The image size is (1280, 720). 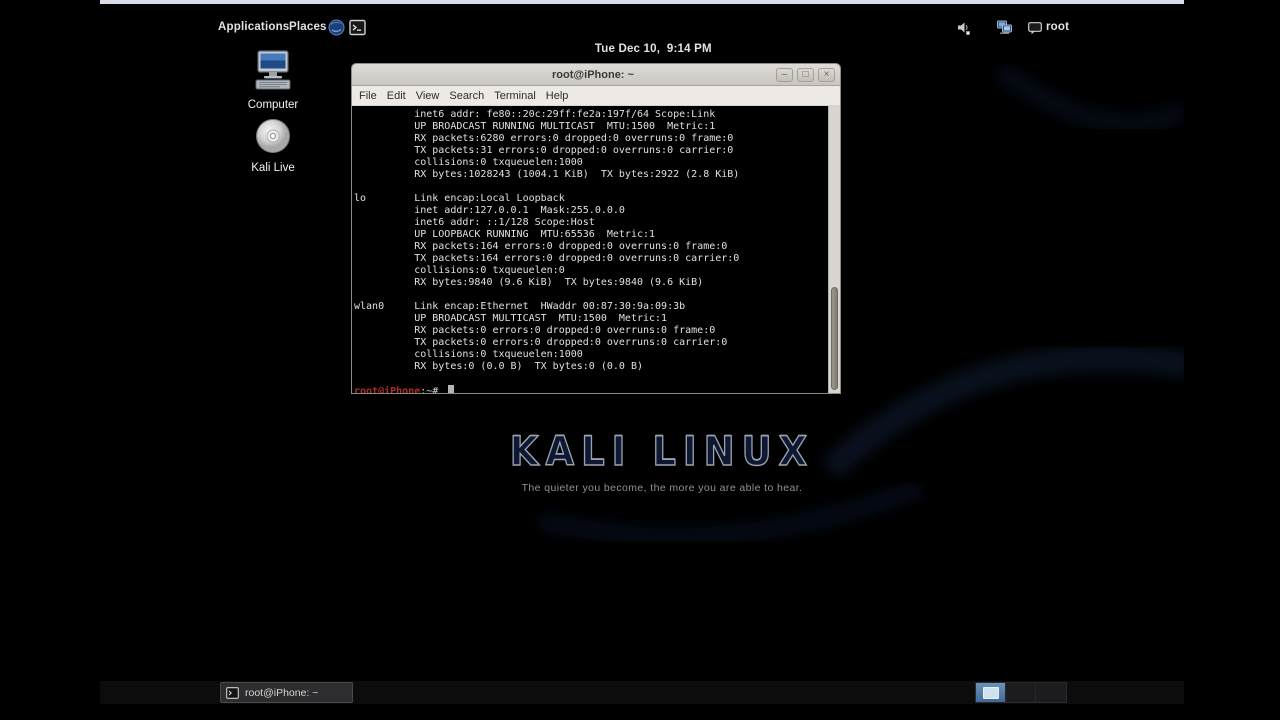 What do you see at coordinates (273, 105) in the screenshot?
I see `desktop-icon-label: Computer` at bounding box center [273, 105].